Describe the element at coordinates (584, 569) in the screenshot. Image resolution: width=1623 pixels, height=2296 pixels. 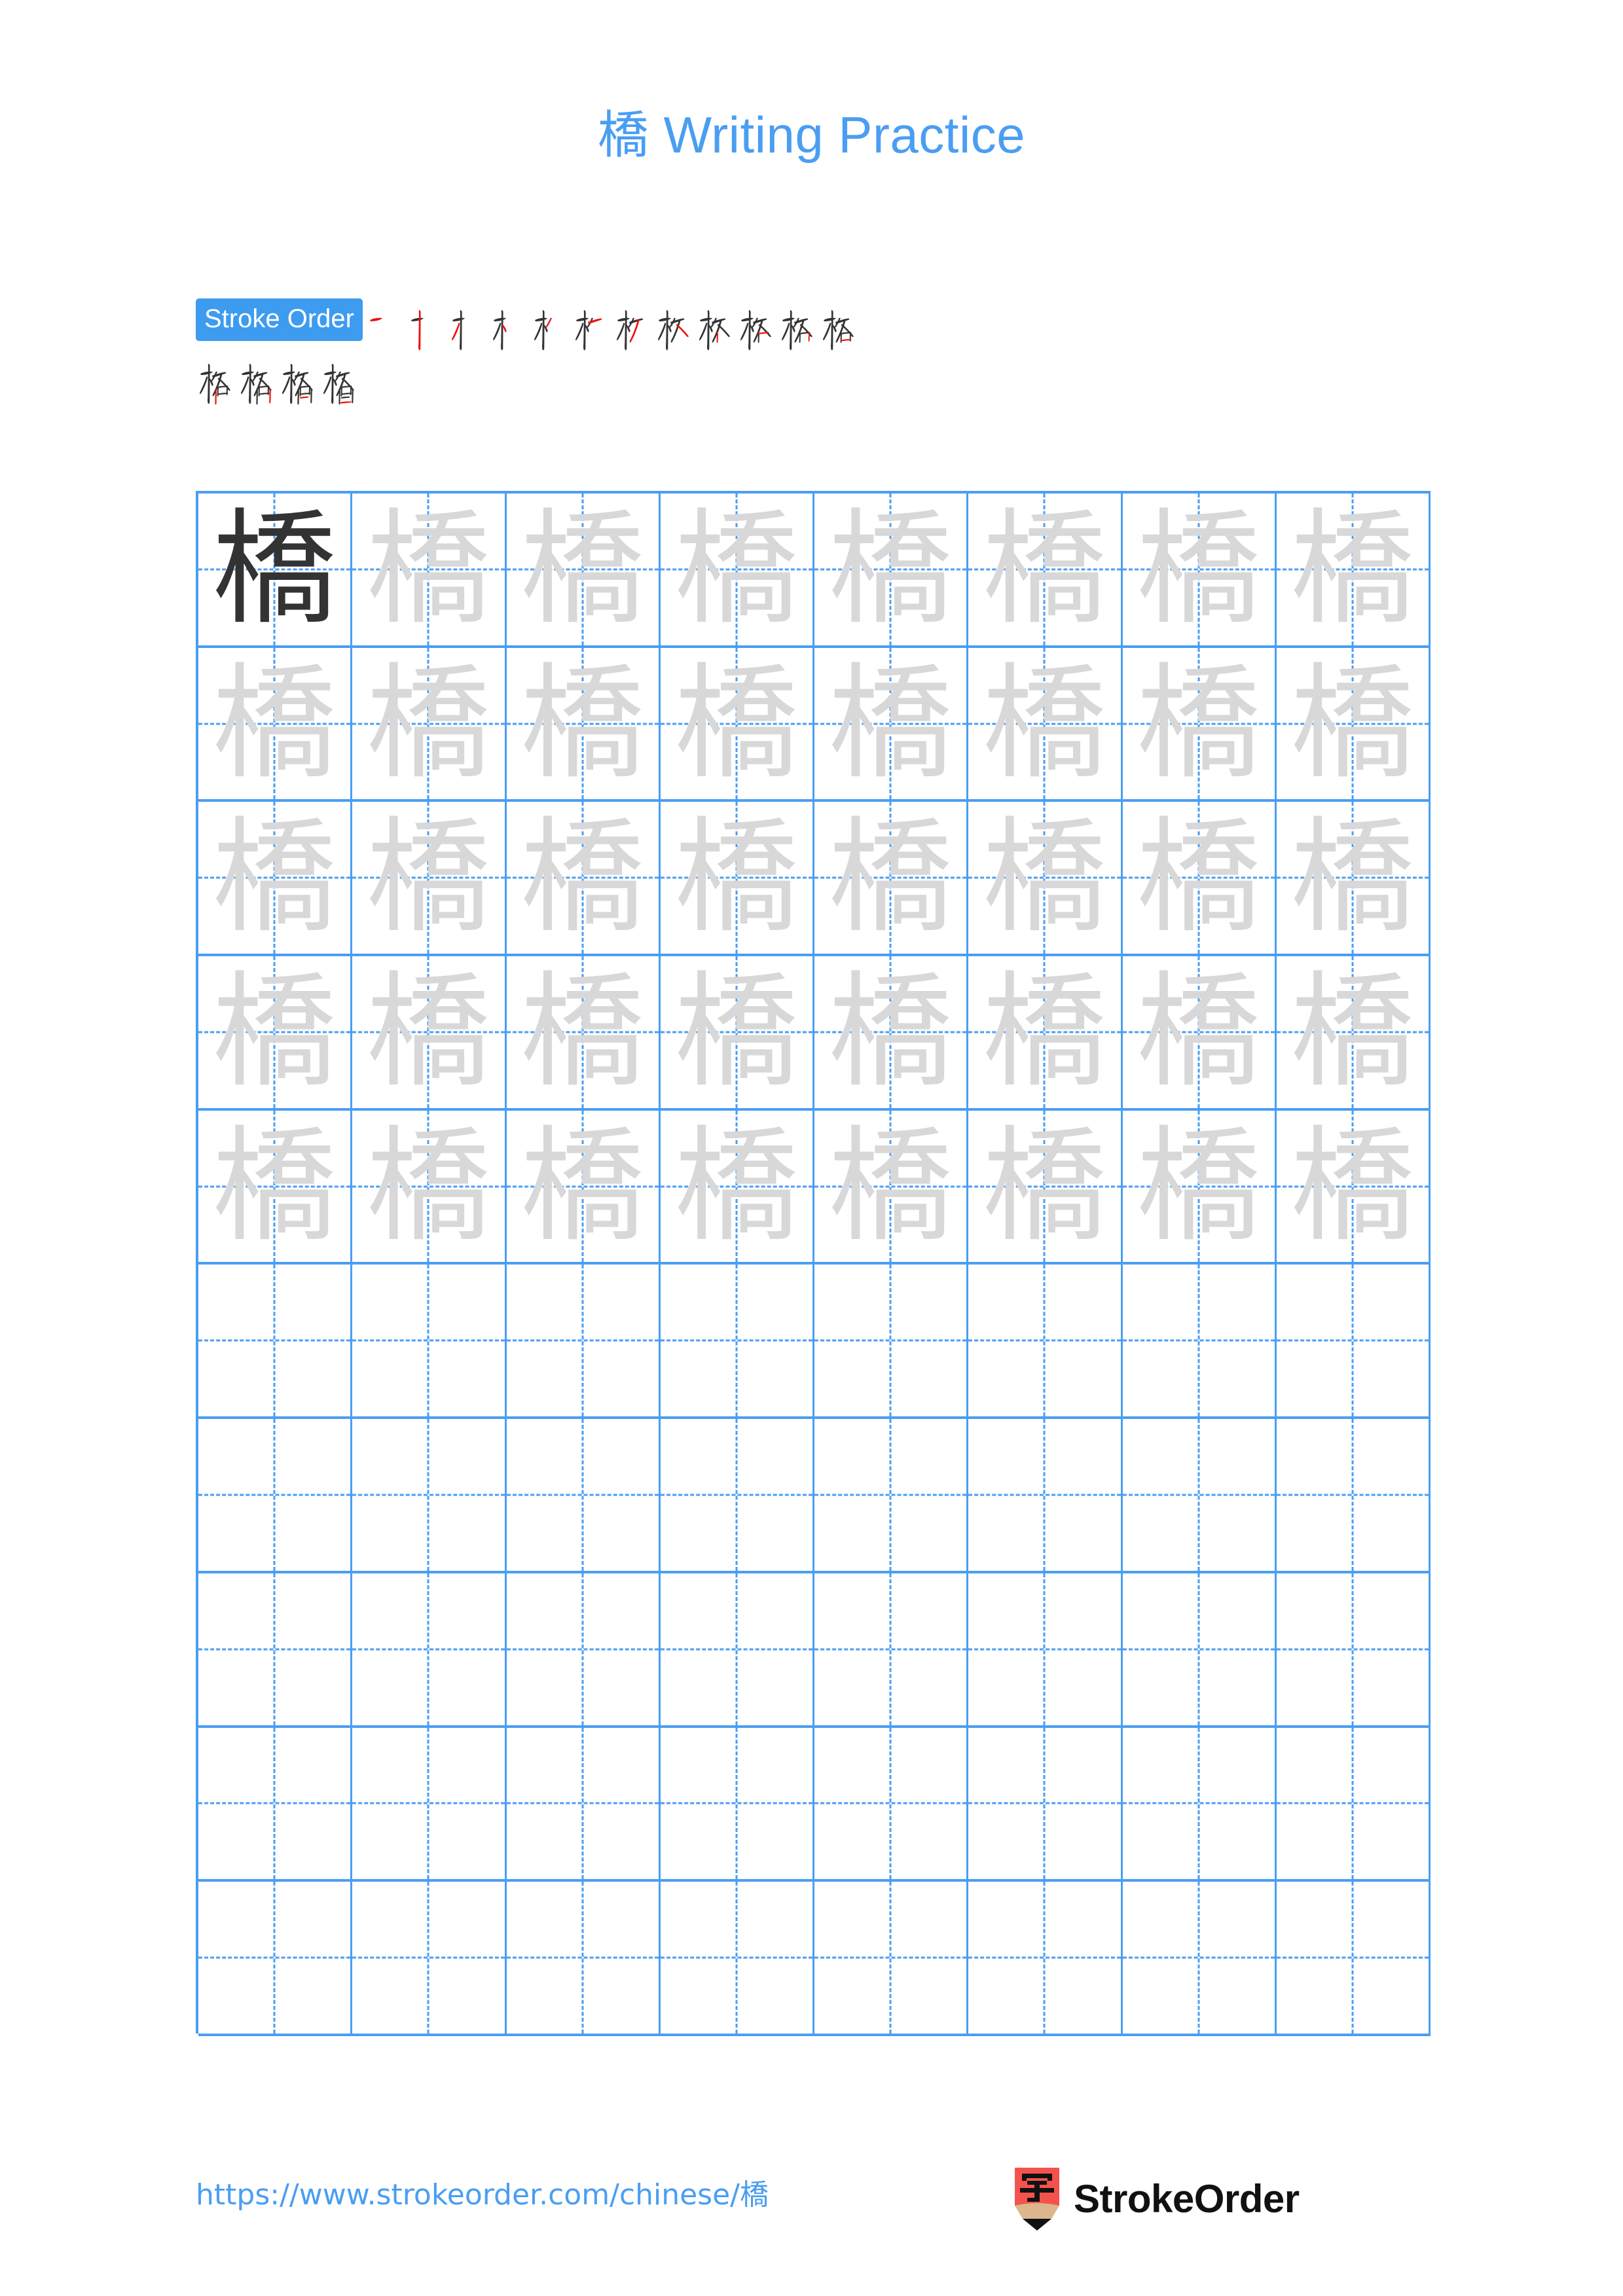
I see `practice-cell-r1-c3: 橋` at that location.